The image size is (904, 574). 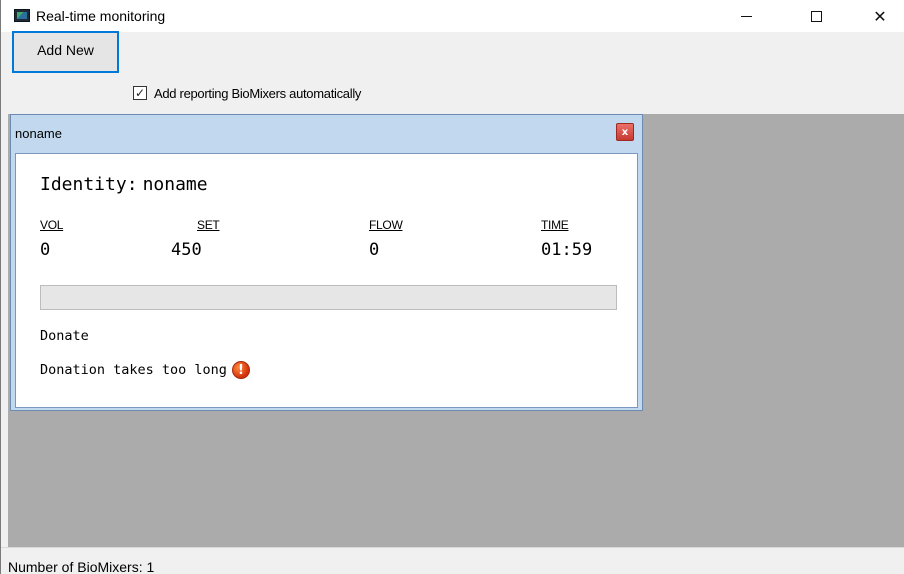 I want to click on checkmark-icon: ✓, so click(x=140, y=93).